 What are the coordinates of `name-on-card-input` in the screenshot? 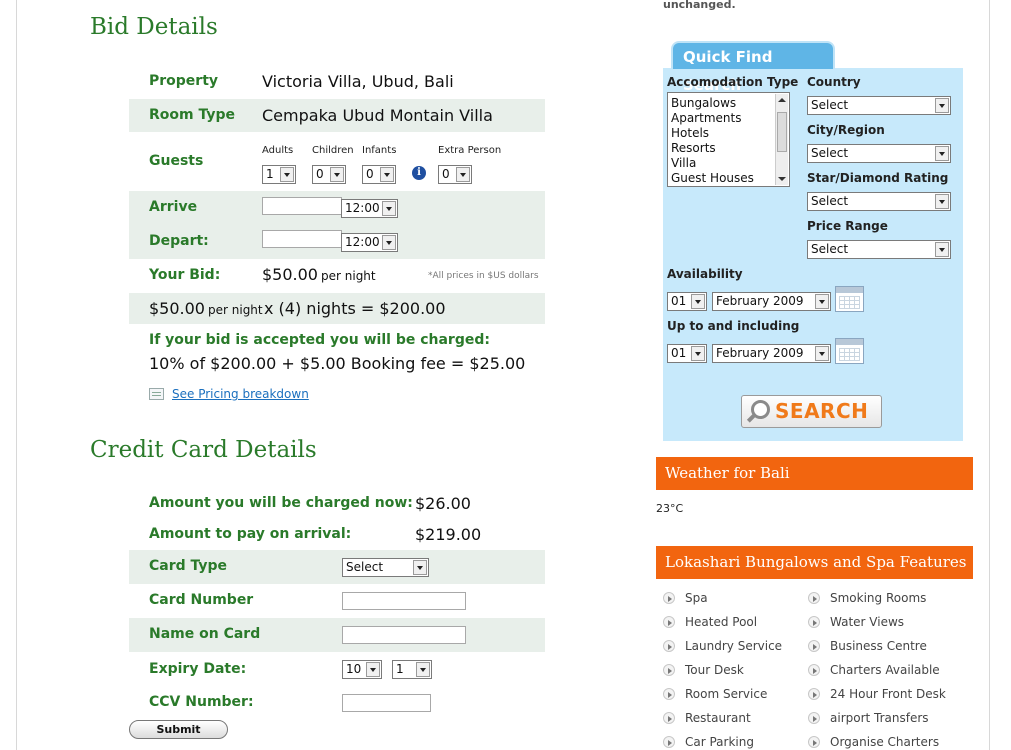 It's located at (404, 635).